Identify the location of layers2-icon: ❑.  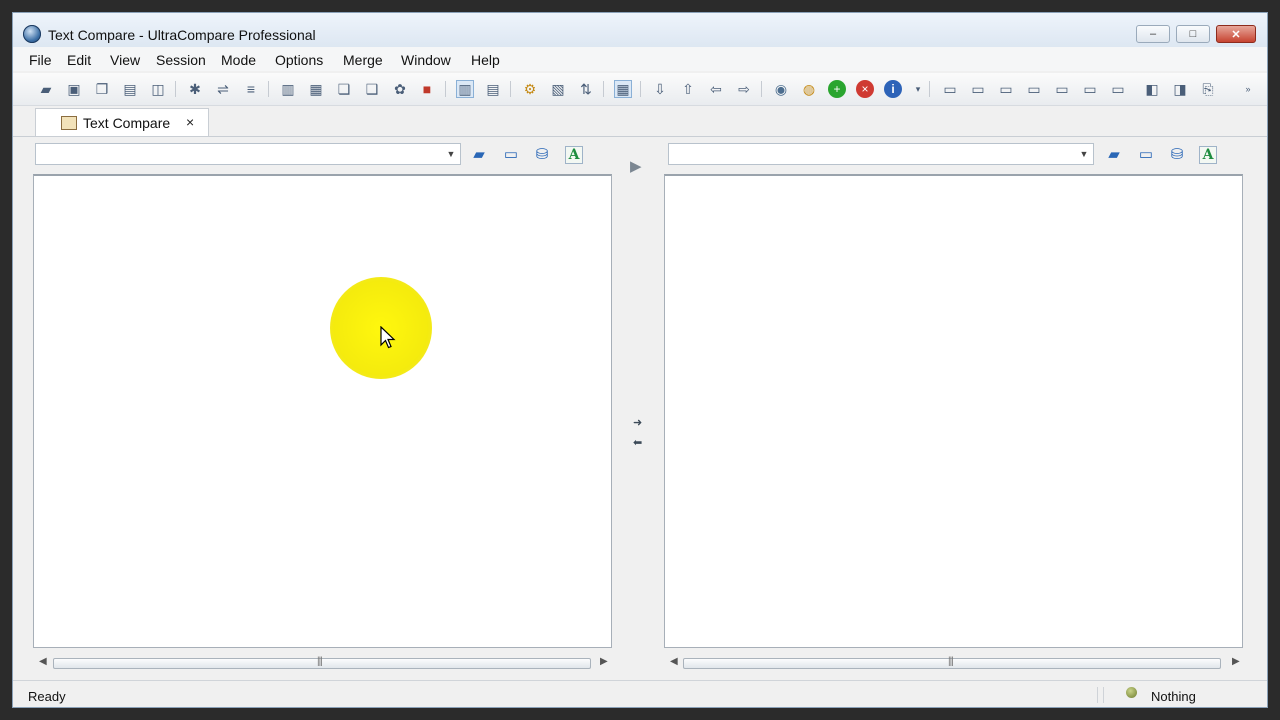
(372, 89).